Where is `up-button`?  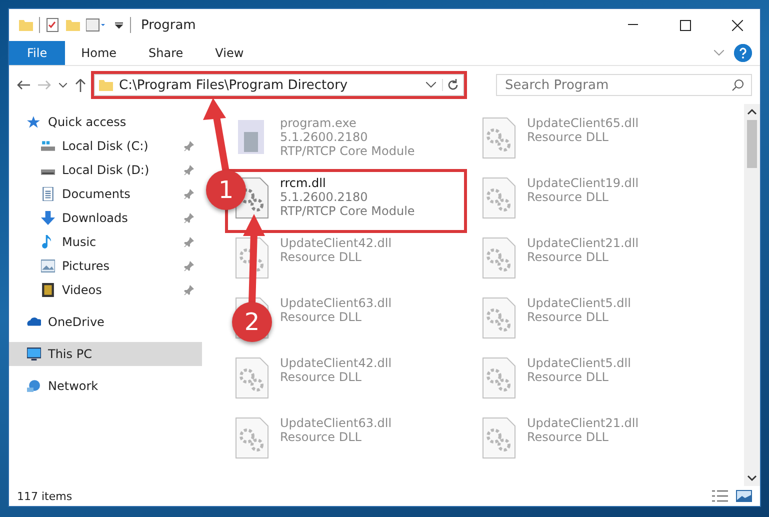 up-button is located at coordinates (80, 85).